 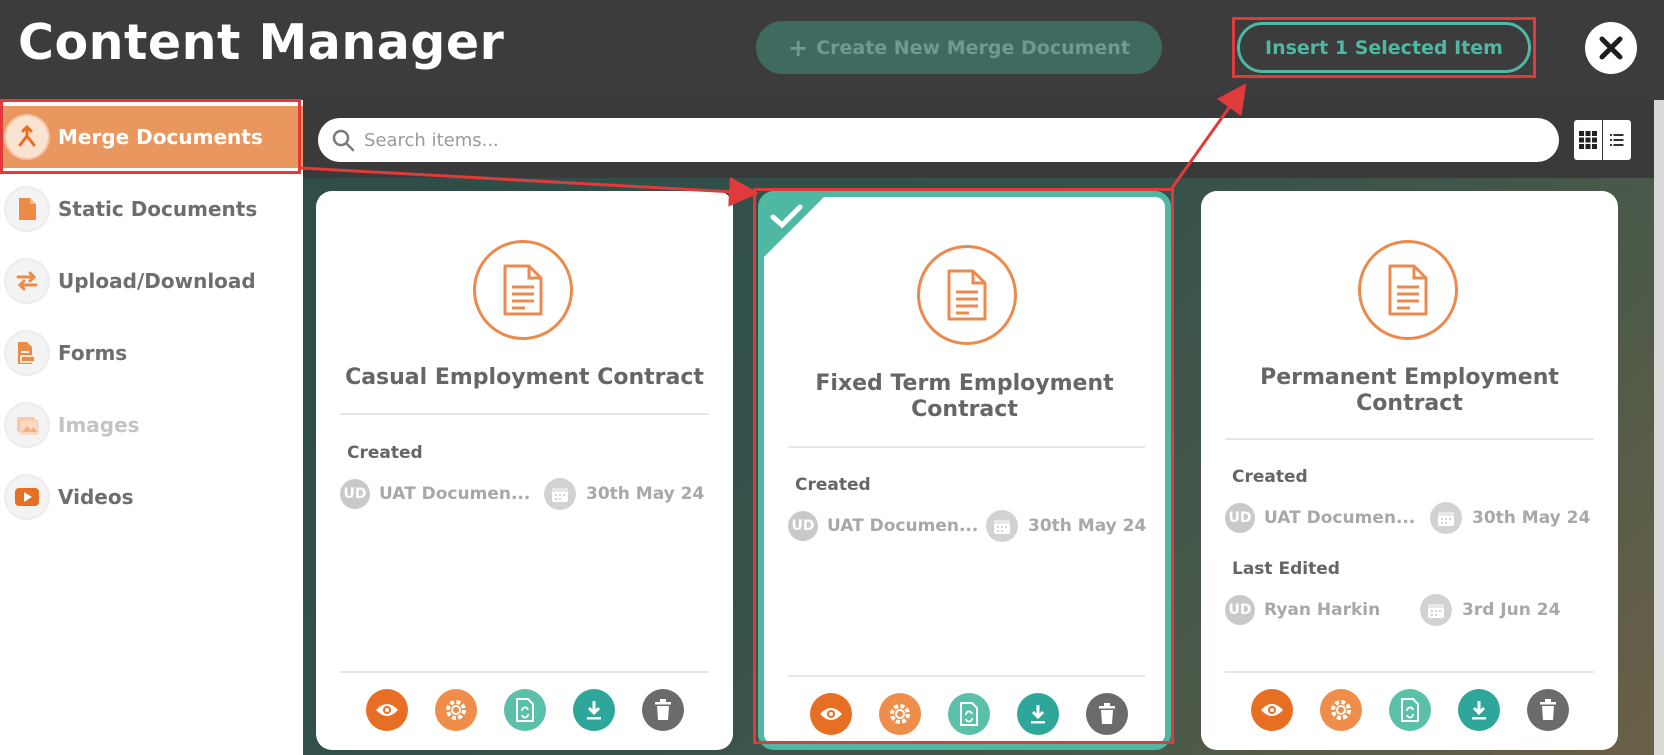 I want to click on list-view-button, so click(x=1617, y=140).